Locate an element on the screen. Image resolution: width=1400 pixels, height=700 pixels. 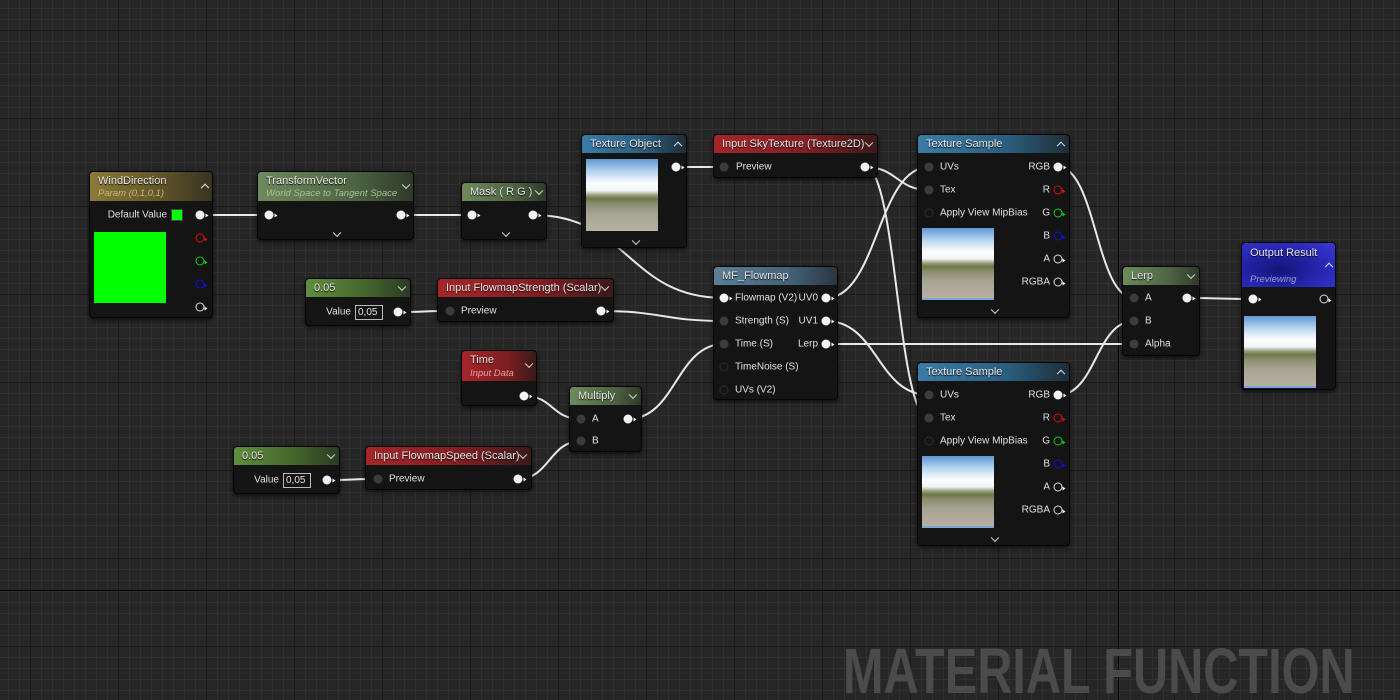
node-time: Time Input Data is located at coordinates (499, 378).